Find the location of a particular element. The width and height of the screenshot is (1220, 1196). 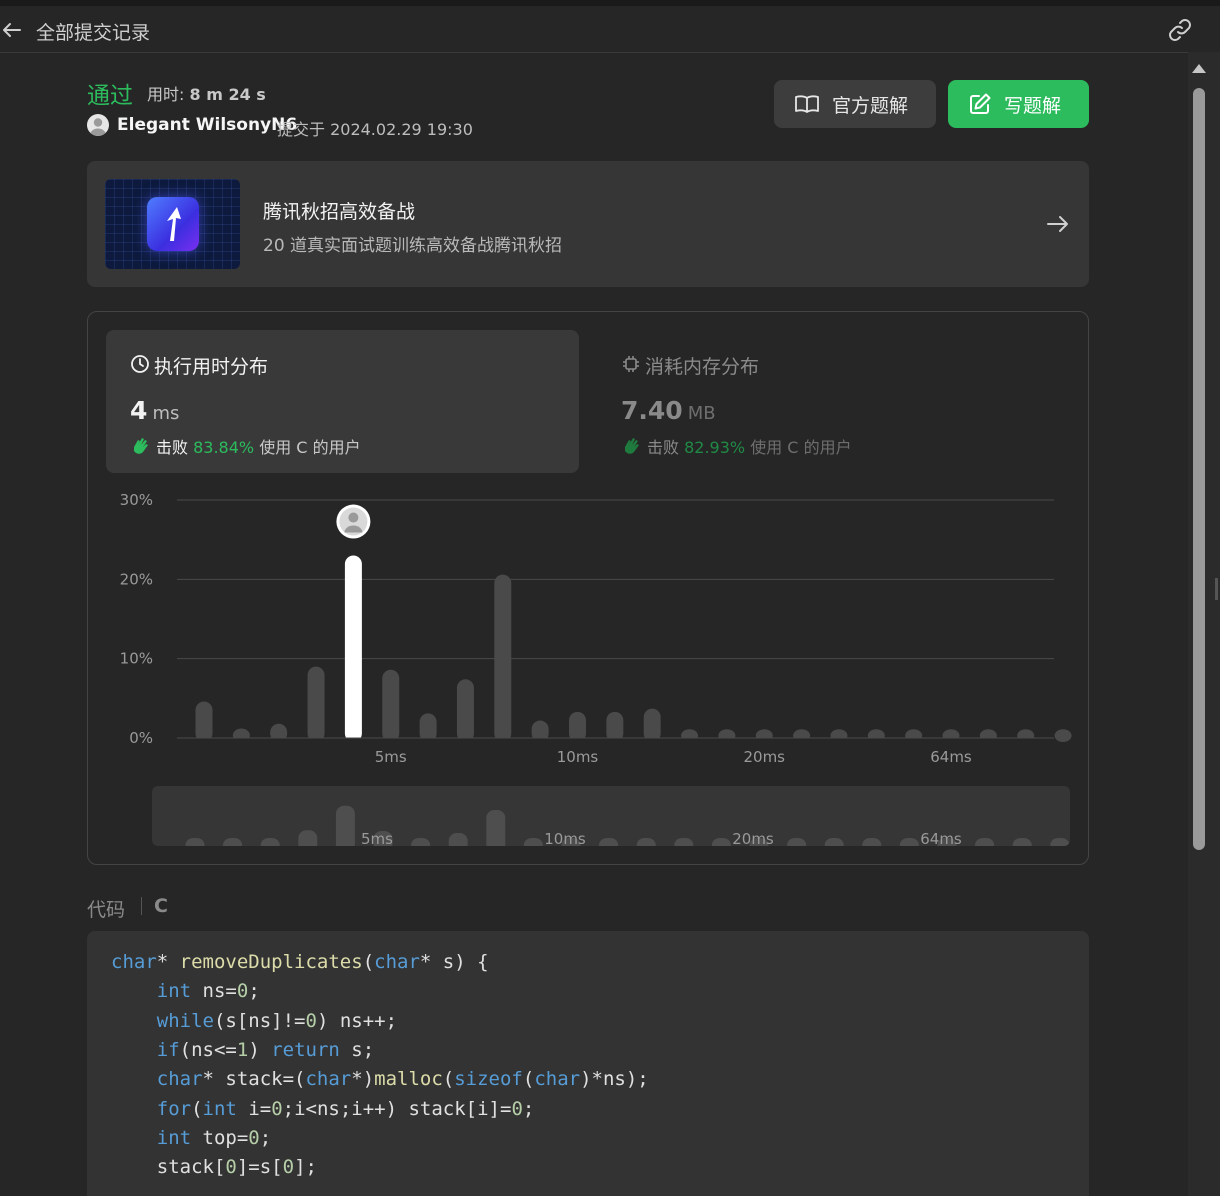

chart-range-navigator: 5ms 10ms 20ms 64ms is located at coordinates (611, 816).